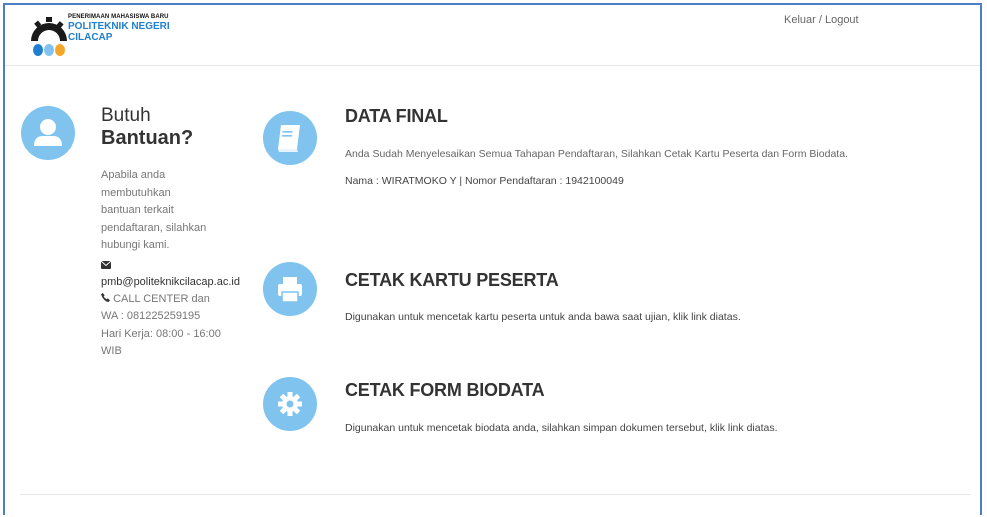 This screenshot has height=517, width=987. What do you see at coordinates (161, 299) in the screenshot?
I see `call-center-label: CALL CENTER dan` at bounding box center [161, 299].